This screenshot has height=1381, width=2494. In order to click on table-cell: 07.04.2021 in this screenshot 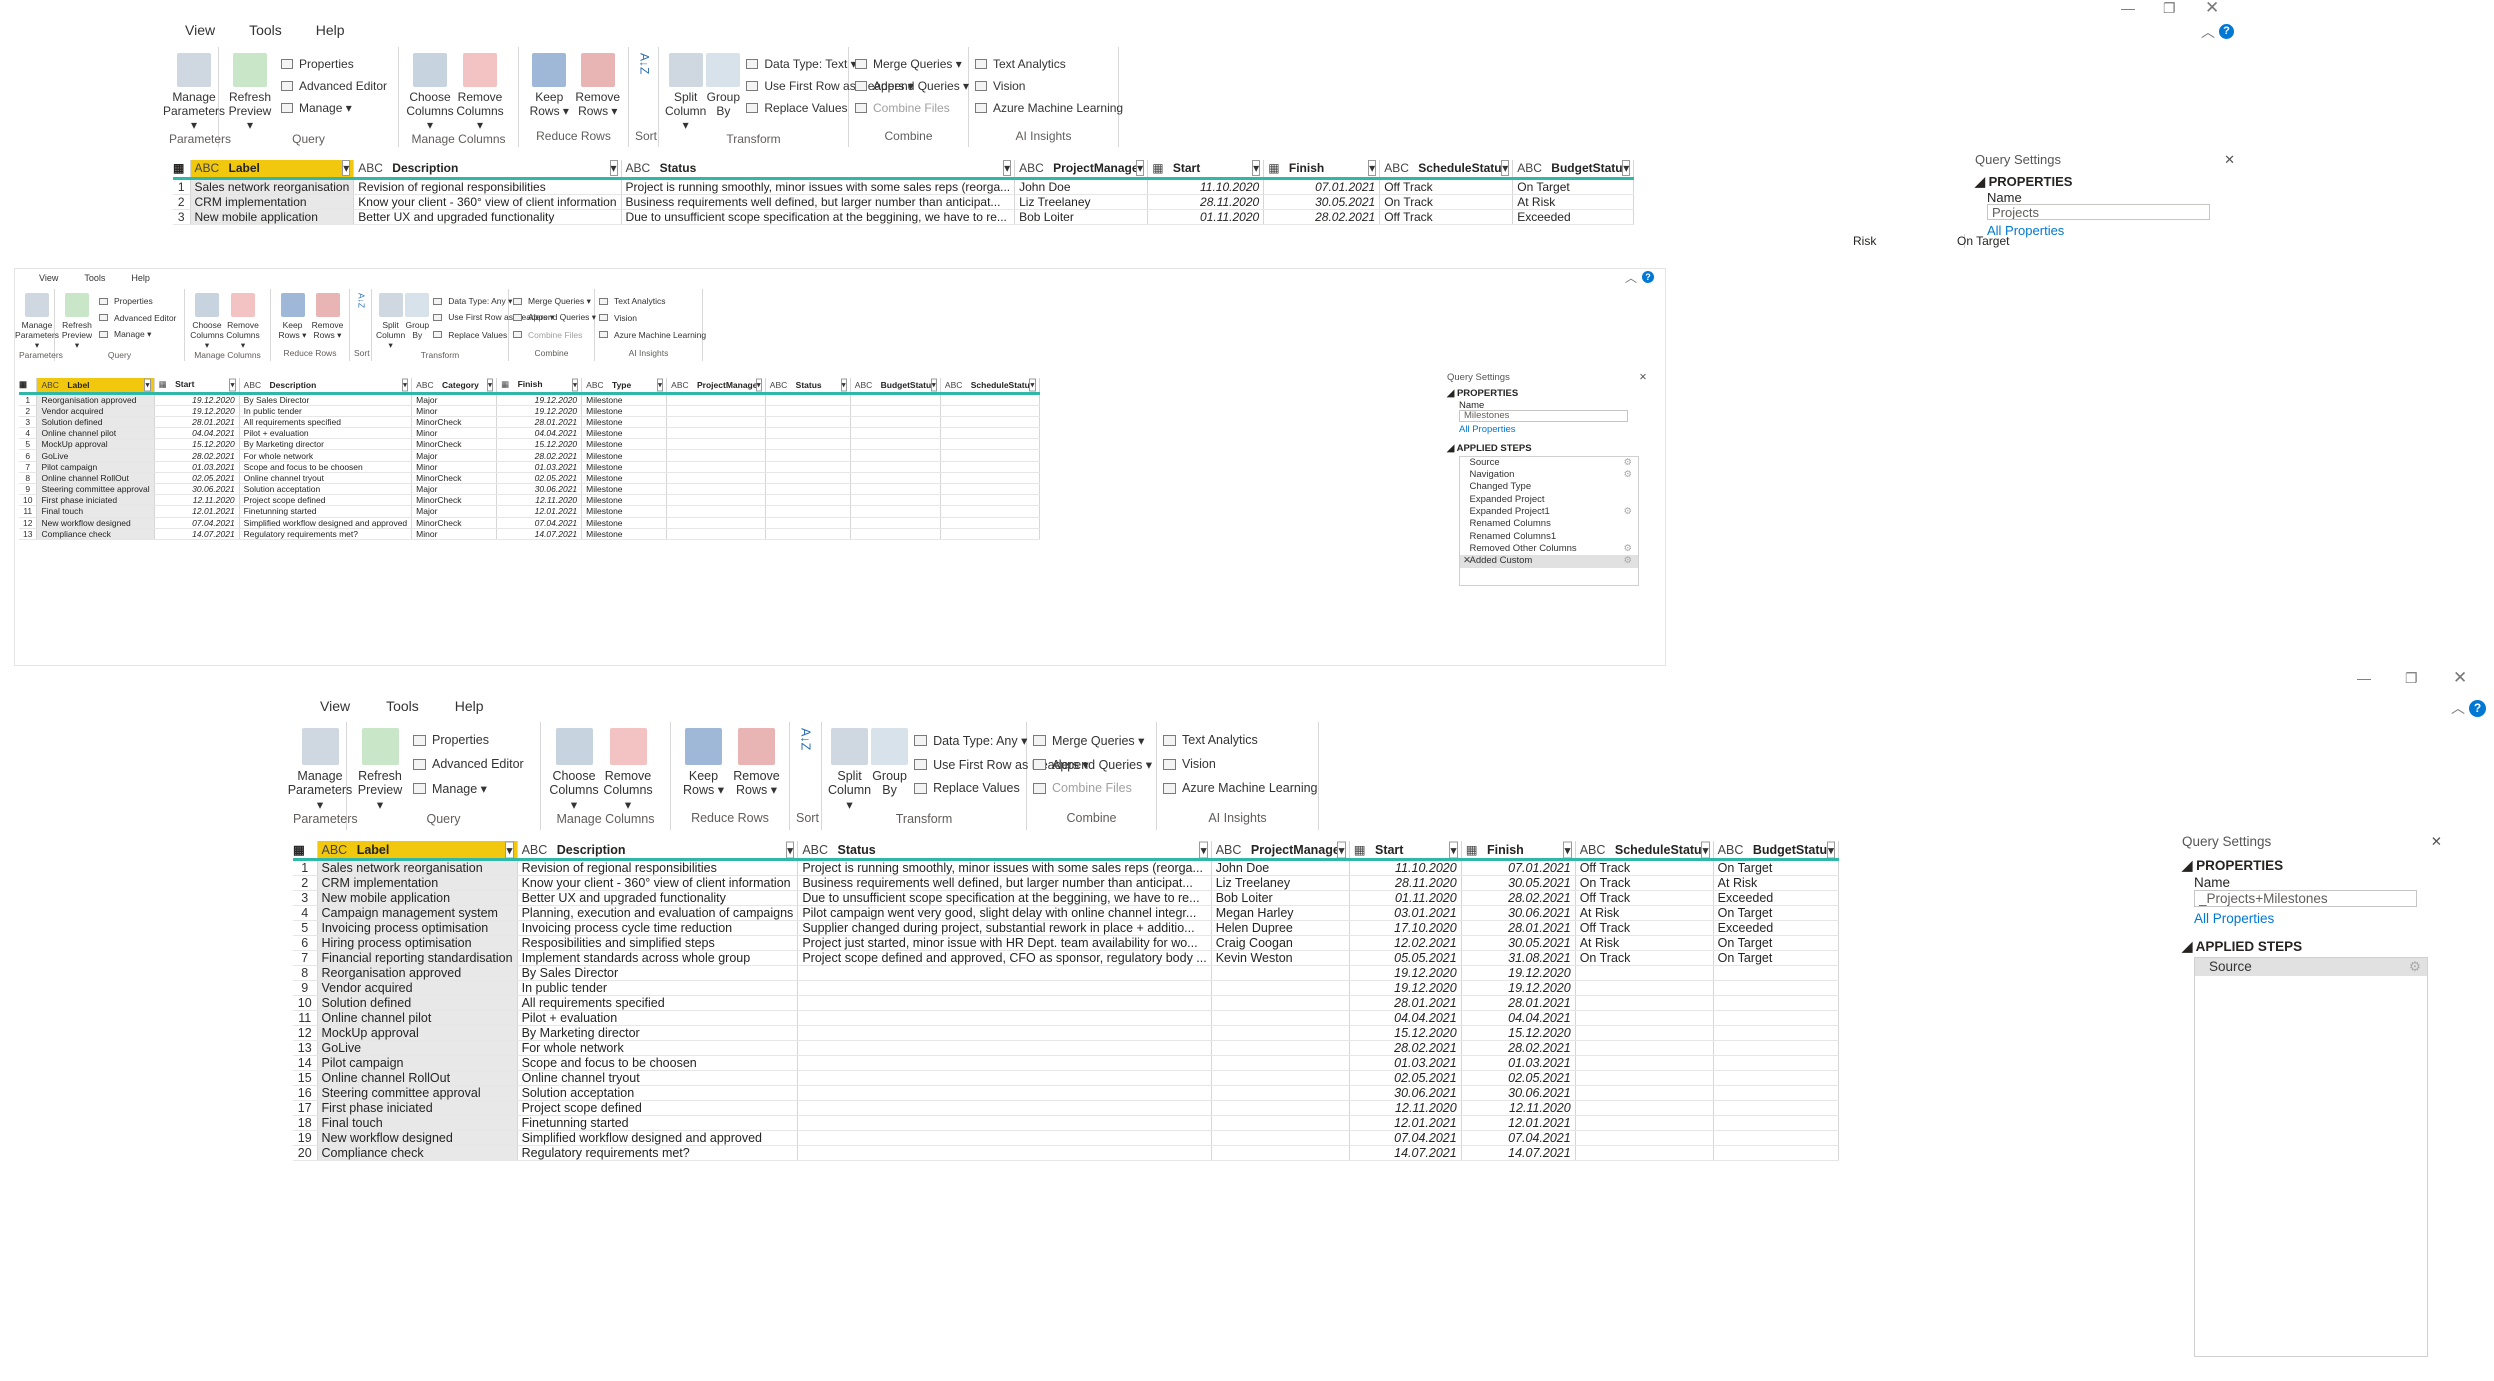, I will do `click(197, 523)`.